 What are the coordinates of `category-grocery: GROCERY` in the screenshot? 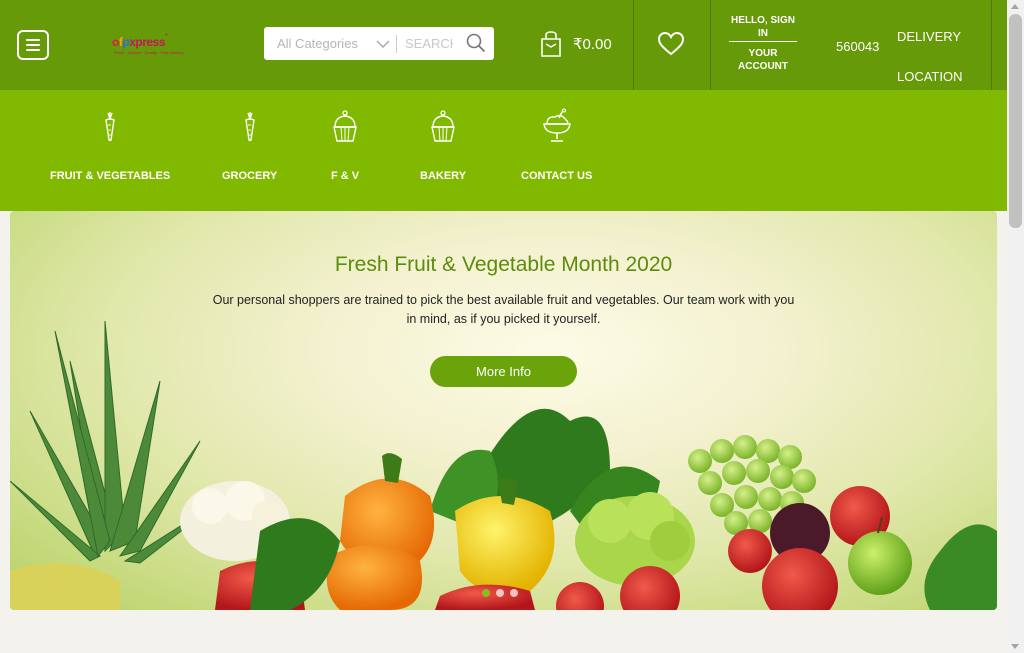 It's located at (249, 144).